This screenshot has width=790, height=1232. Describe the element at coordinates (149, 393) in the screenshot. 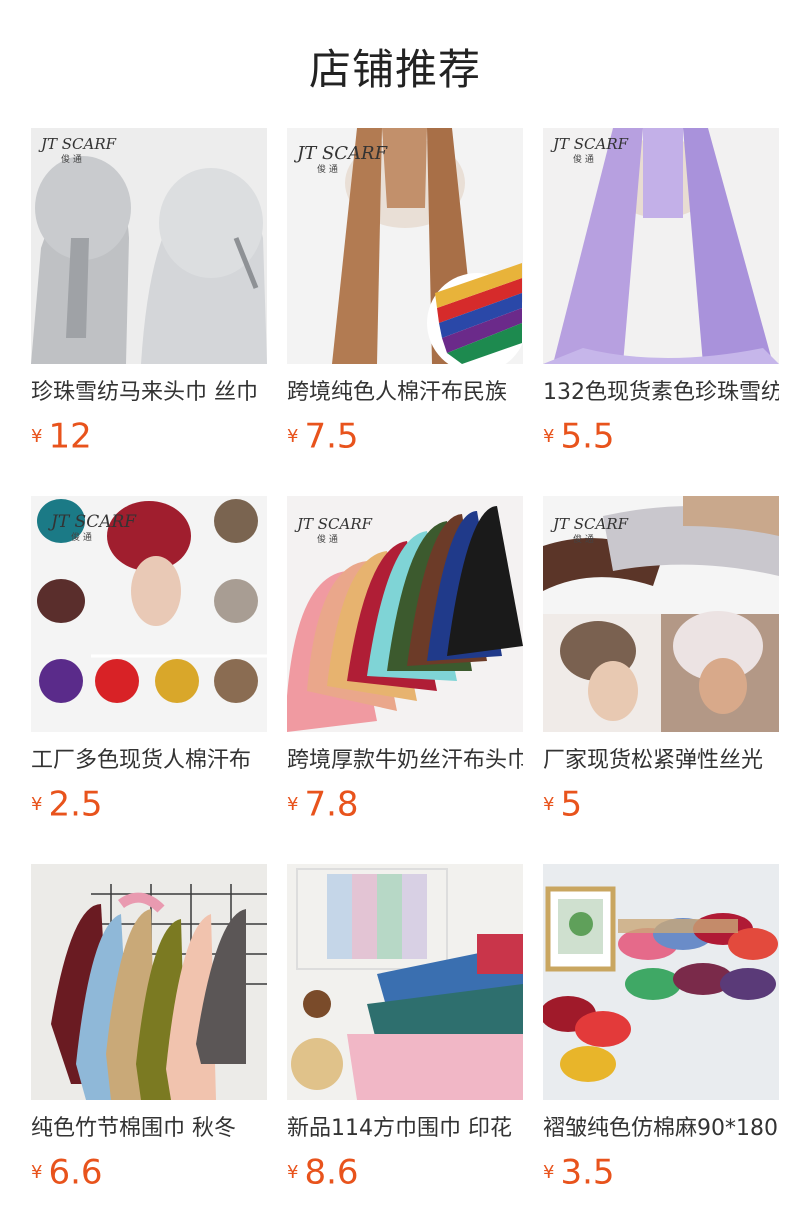

I see `product-name: 珍珠雪纺马来头巾 丝巾` at that location.